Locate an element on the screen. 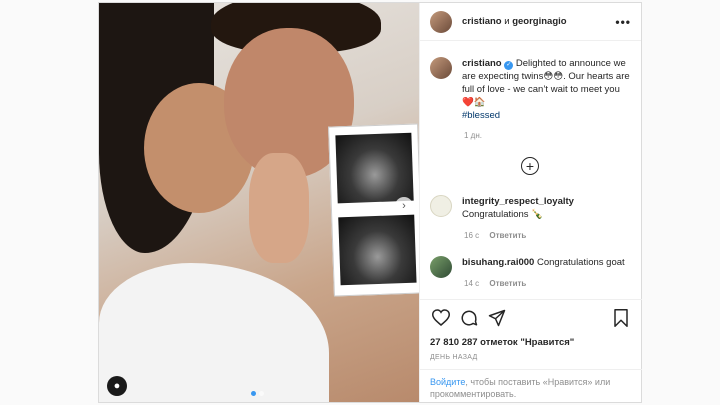 This screenshot has width=720, height=405. heart-icon is located at coordinates (441, 318).